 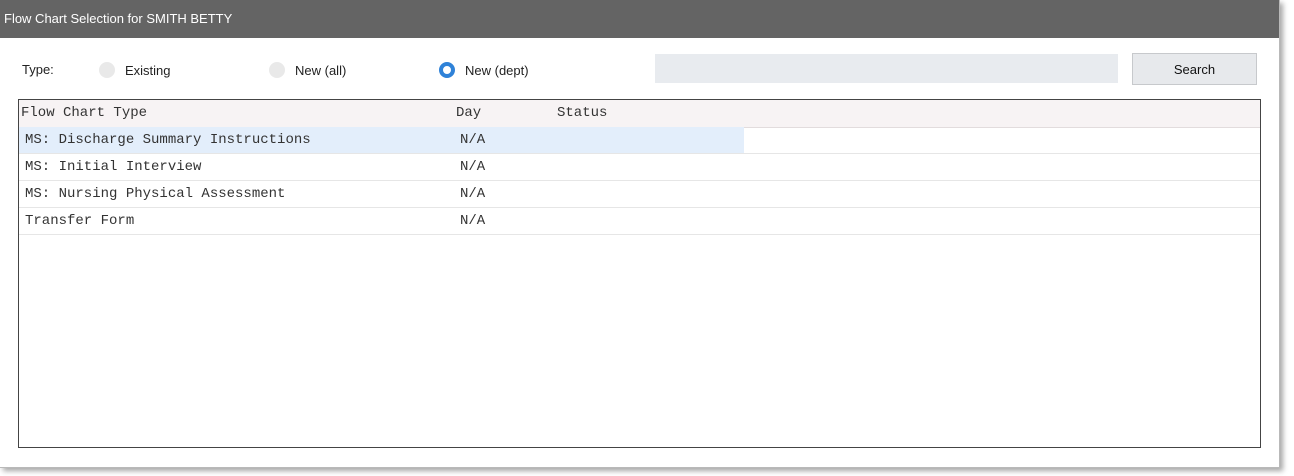 I want to click on dialog-title: Flow Chart Selection for SMITH BETTY, so click(x=639, y=19).